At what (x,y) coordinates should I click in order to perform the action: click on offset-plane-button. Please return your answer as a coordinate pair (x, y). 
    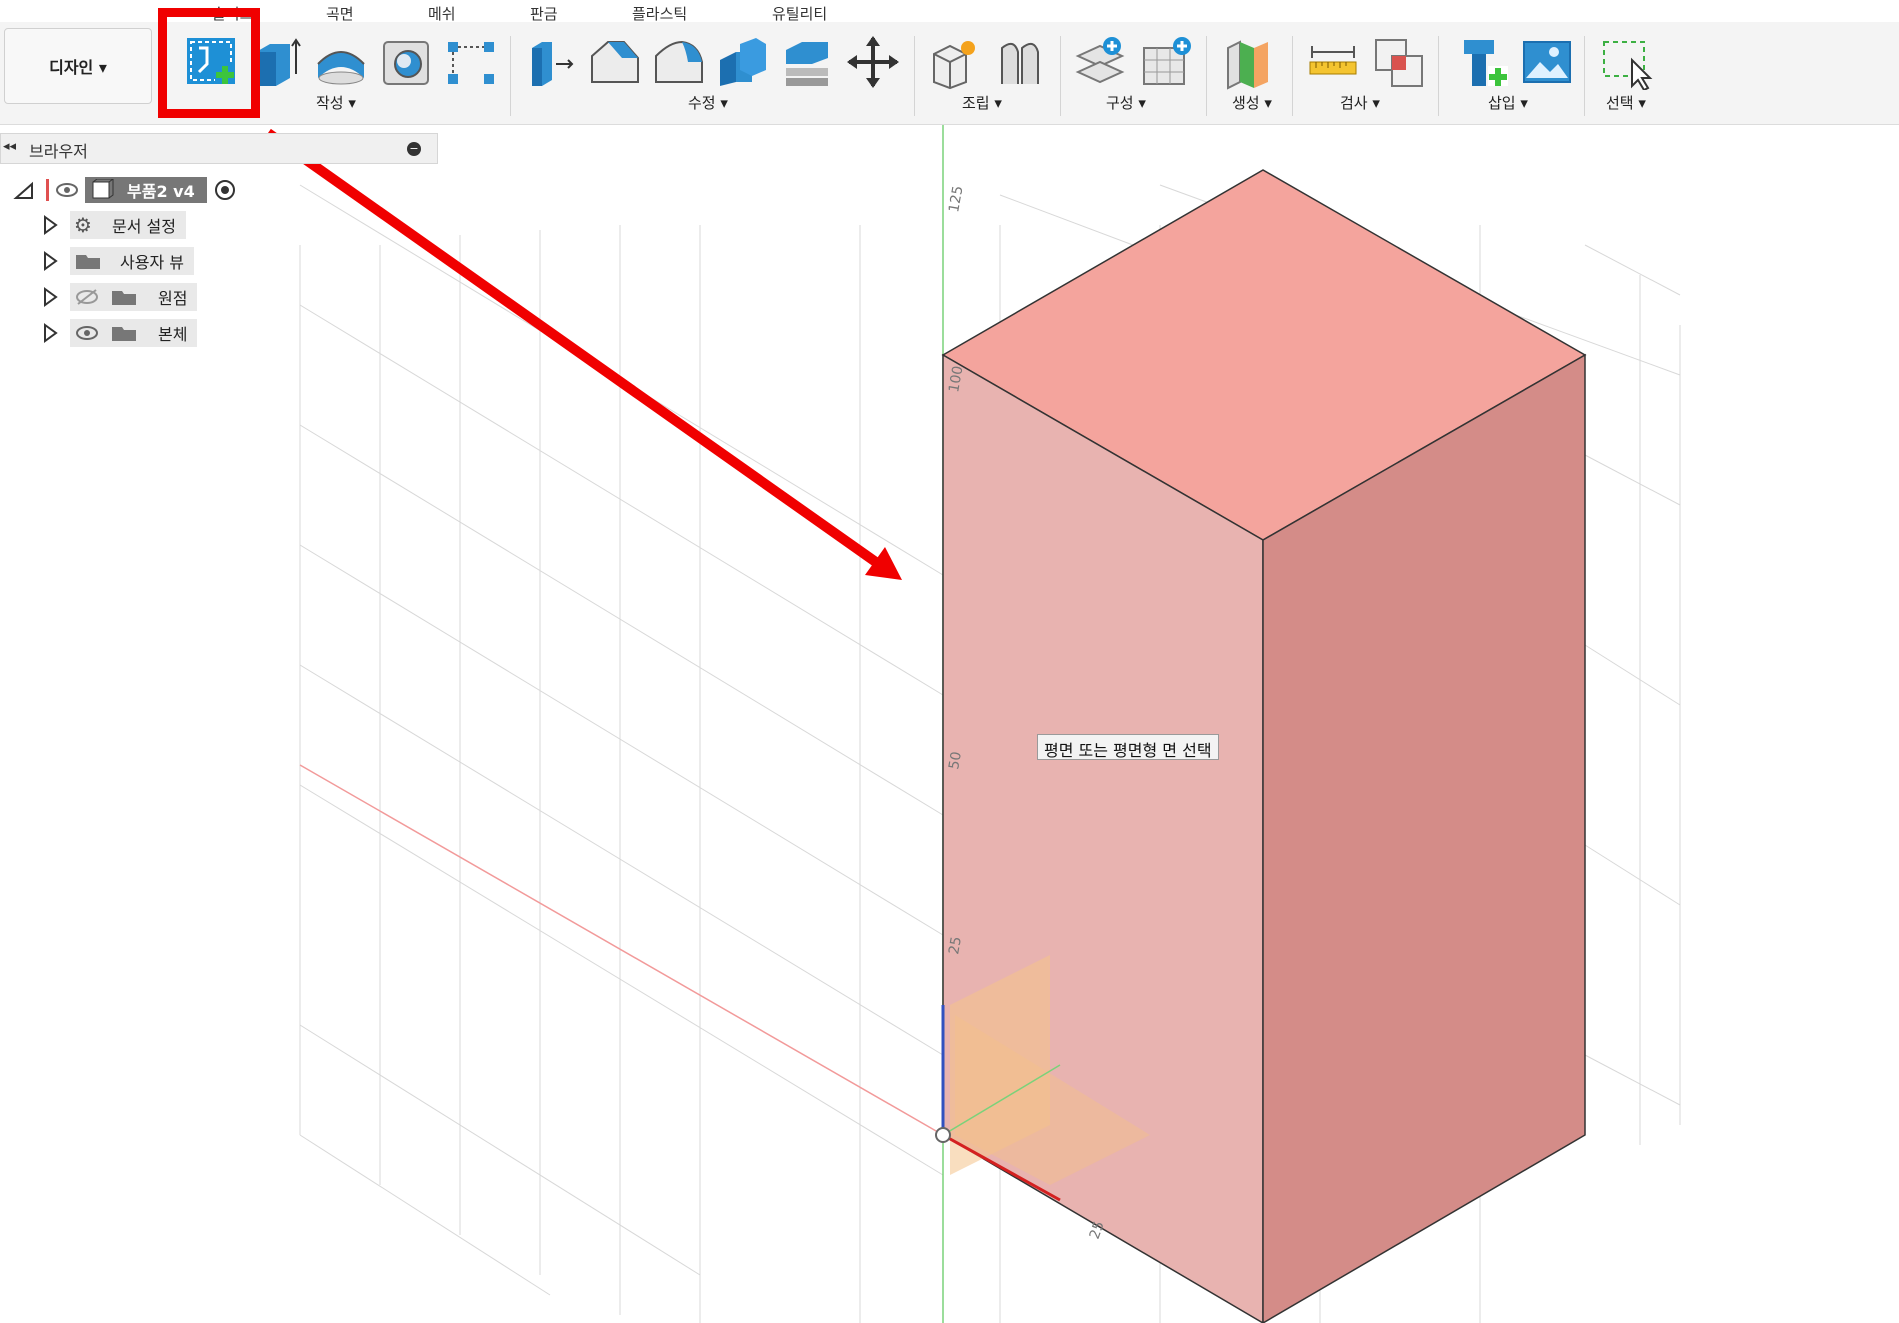
    Looking at the image, I should click on (1101, 62).